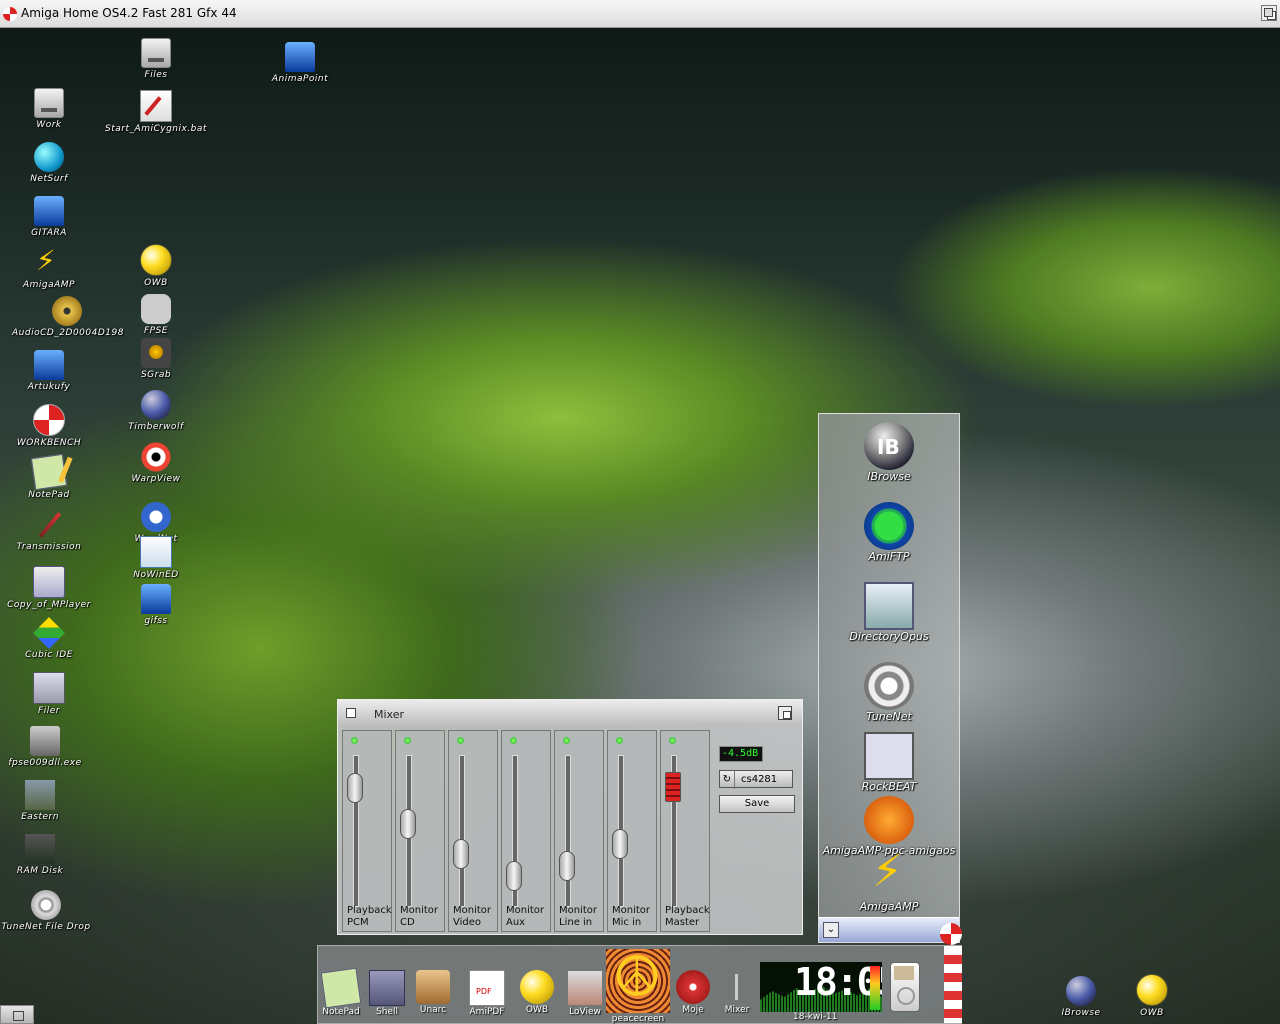  I want to click on cycle-icon: ↻, so click(727, 780).